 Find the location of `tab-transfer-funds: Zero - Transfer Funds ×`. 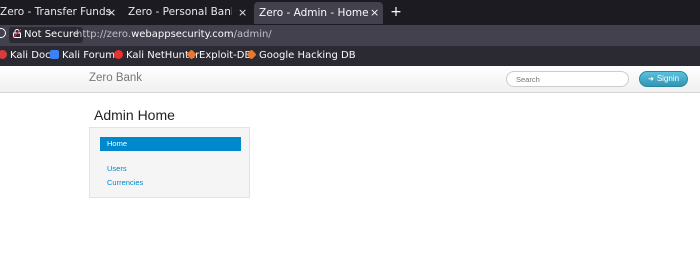

tab-transfer-funds: Zero - Transfer Funds × is located at coordinates (60, 12).